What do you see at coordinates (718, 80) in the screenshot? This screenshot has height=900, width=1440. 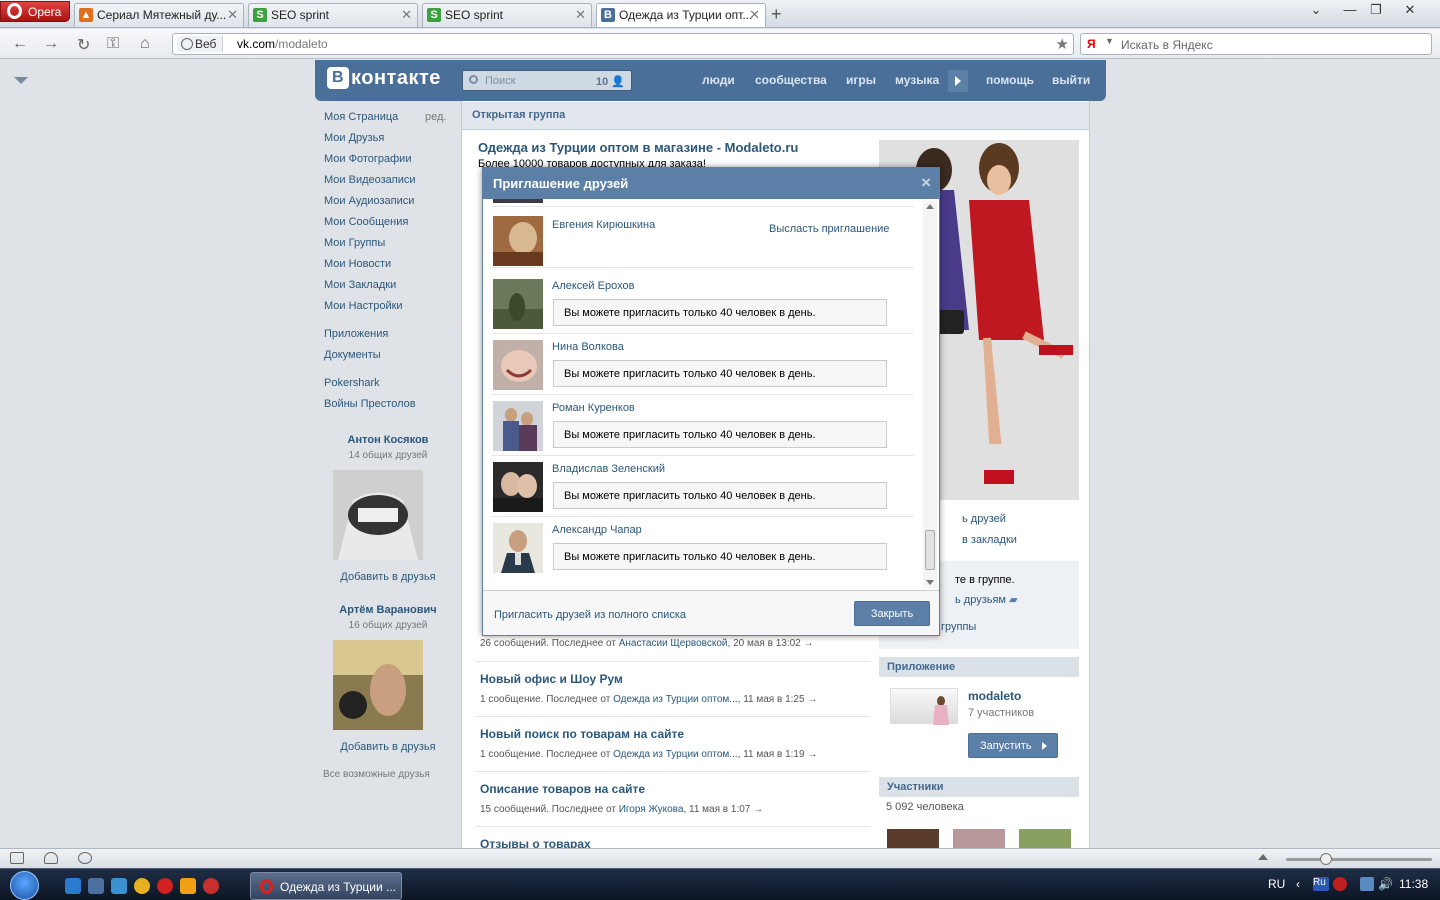 I see `nav-people: люди` at bounding box center [718, 80].